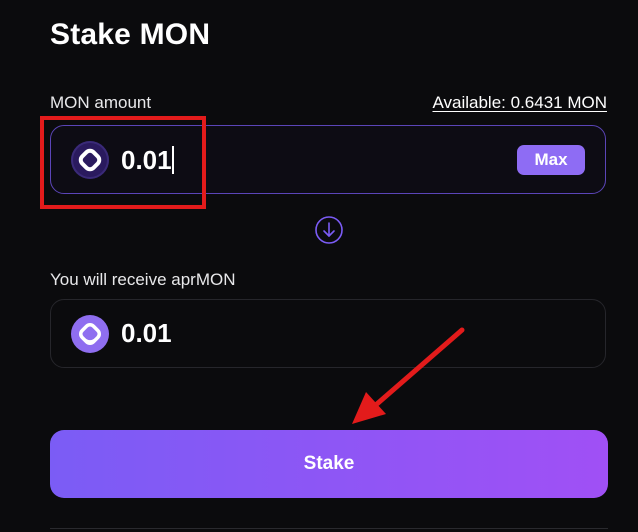 The image size is (638, 532). What do you see at coordinates (101, 102) in the screenshot?
I see `mon-amount-label: MON amount` at bounding box center [101, 102].